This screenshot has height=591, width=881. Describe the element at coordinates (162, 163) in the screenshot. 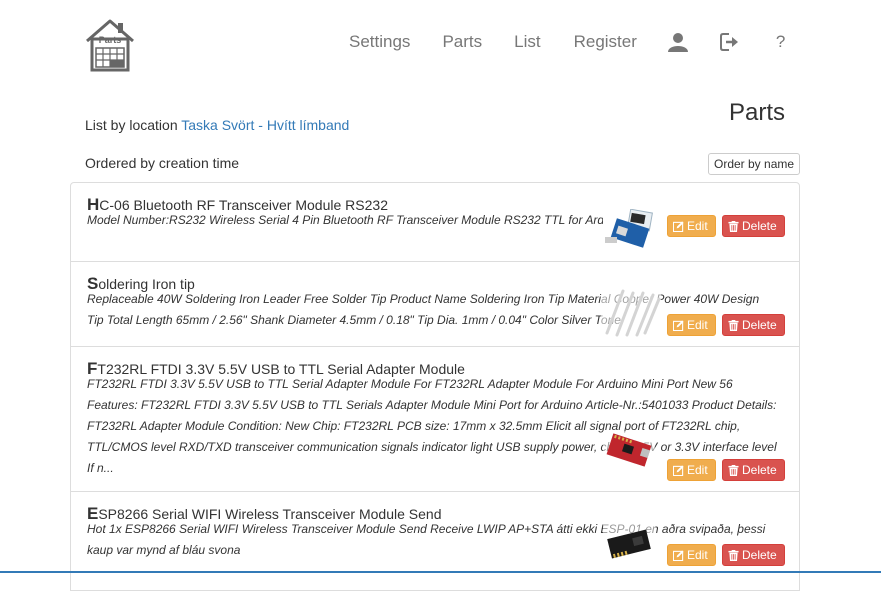

I see `ordered-by-text: Ordered by creation time` at that location.